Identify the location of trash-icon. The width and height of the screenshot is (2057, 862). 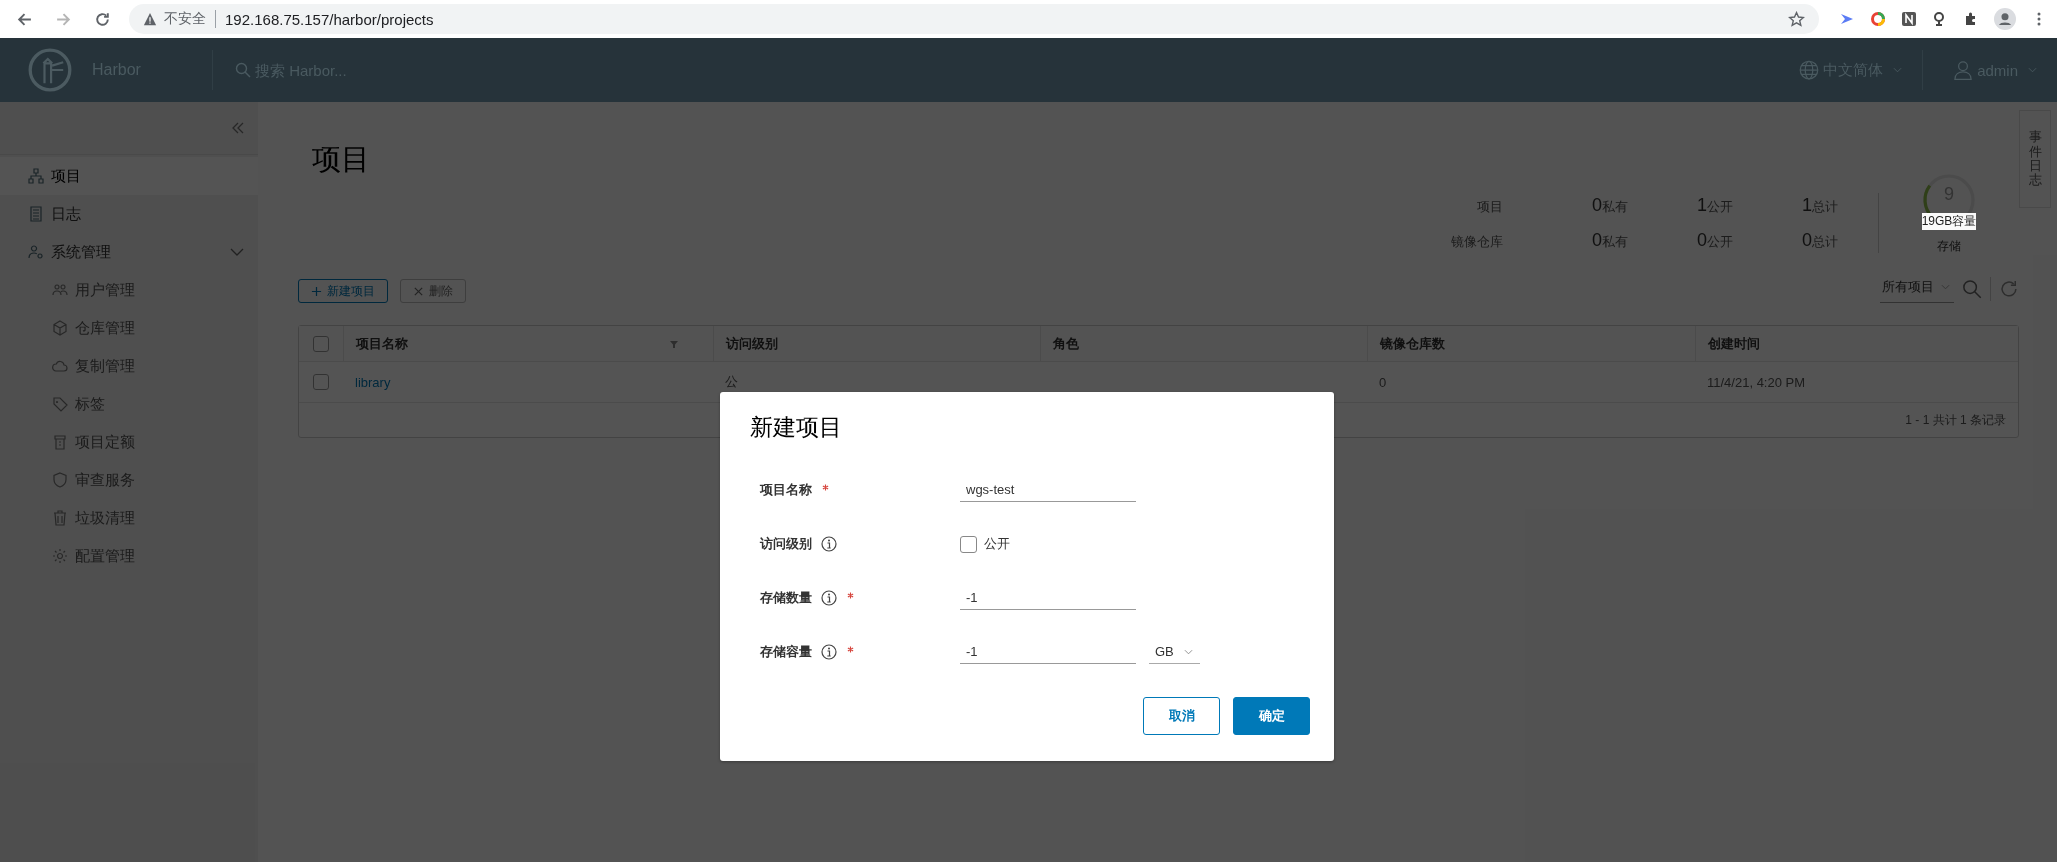
(60, 518).